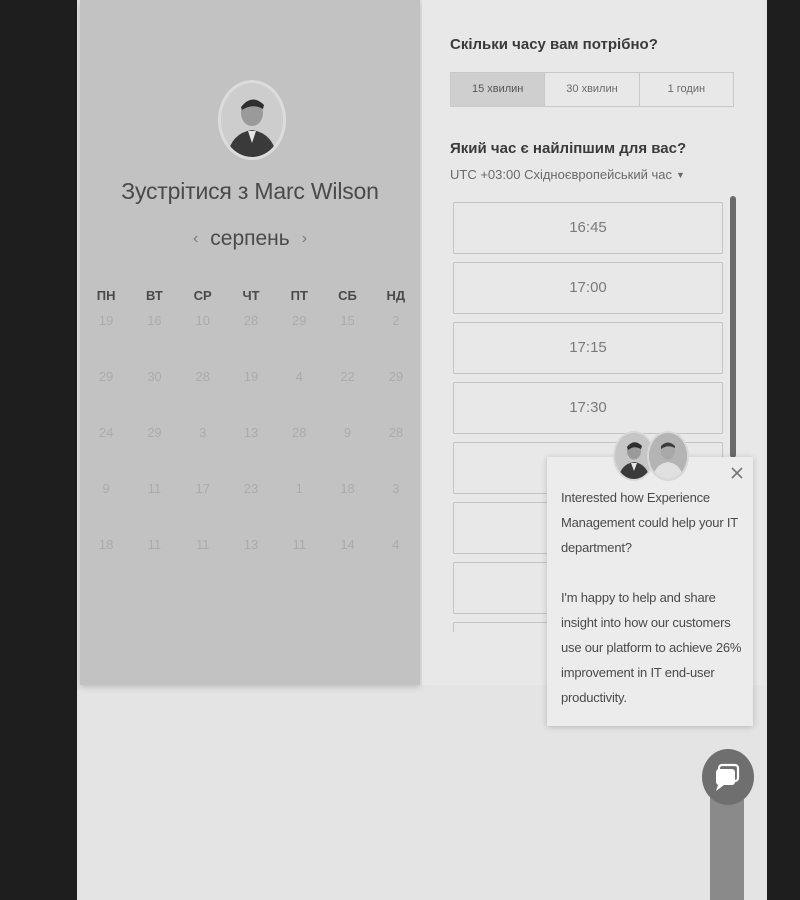  I want to click on weekday-label: ПН, so click(106, 295).